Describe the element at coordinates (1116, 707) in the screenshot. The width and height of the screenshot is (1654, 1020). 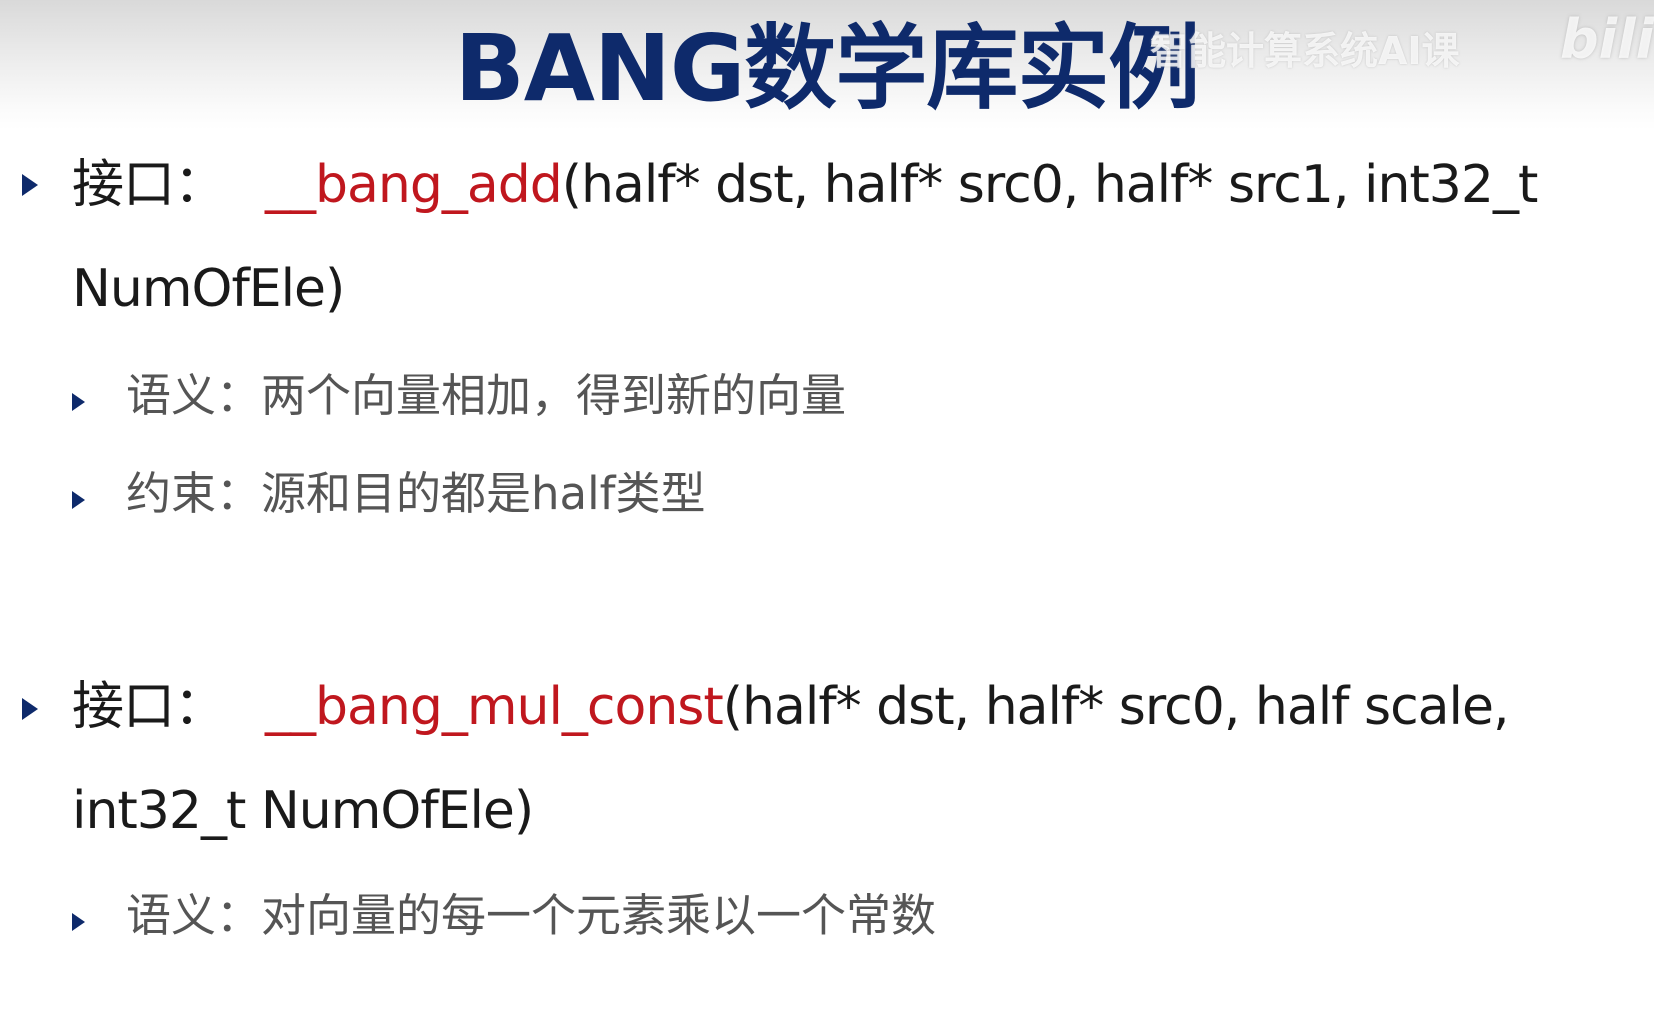
I see `function-signature: (half* dst, half* src0, half scale,` at that location.